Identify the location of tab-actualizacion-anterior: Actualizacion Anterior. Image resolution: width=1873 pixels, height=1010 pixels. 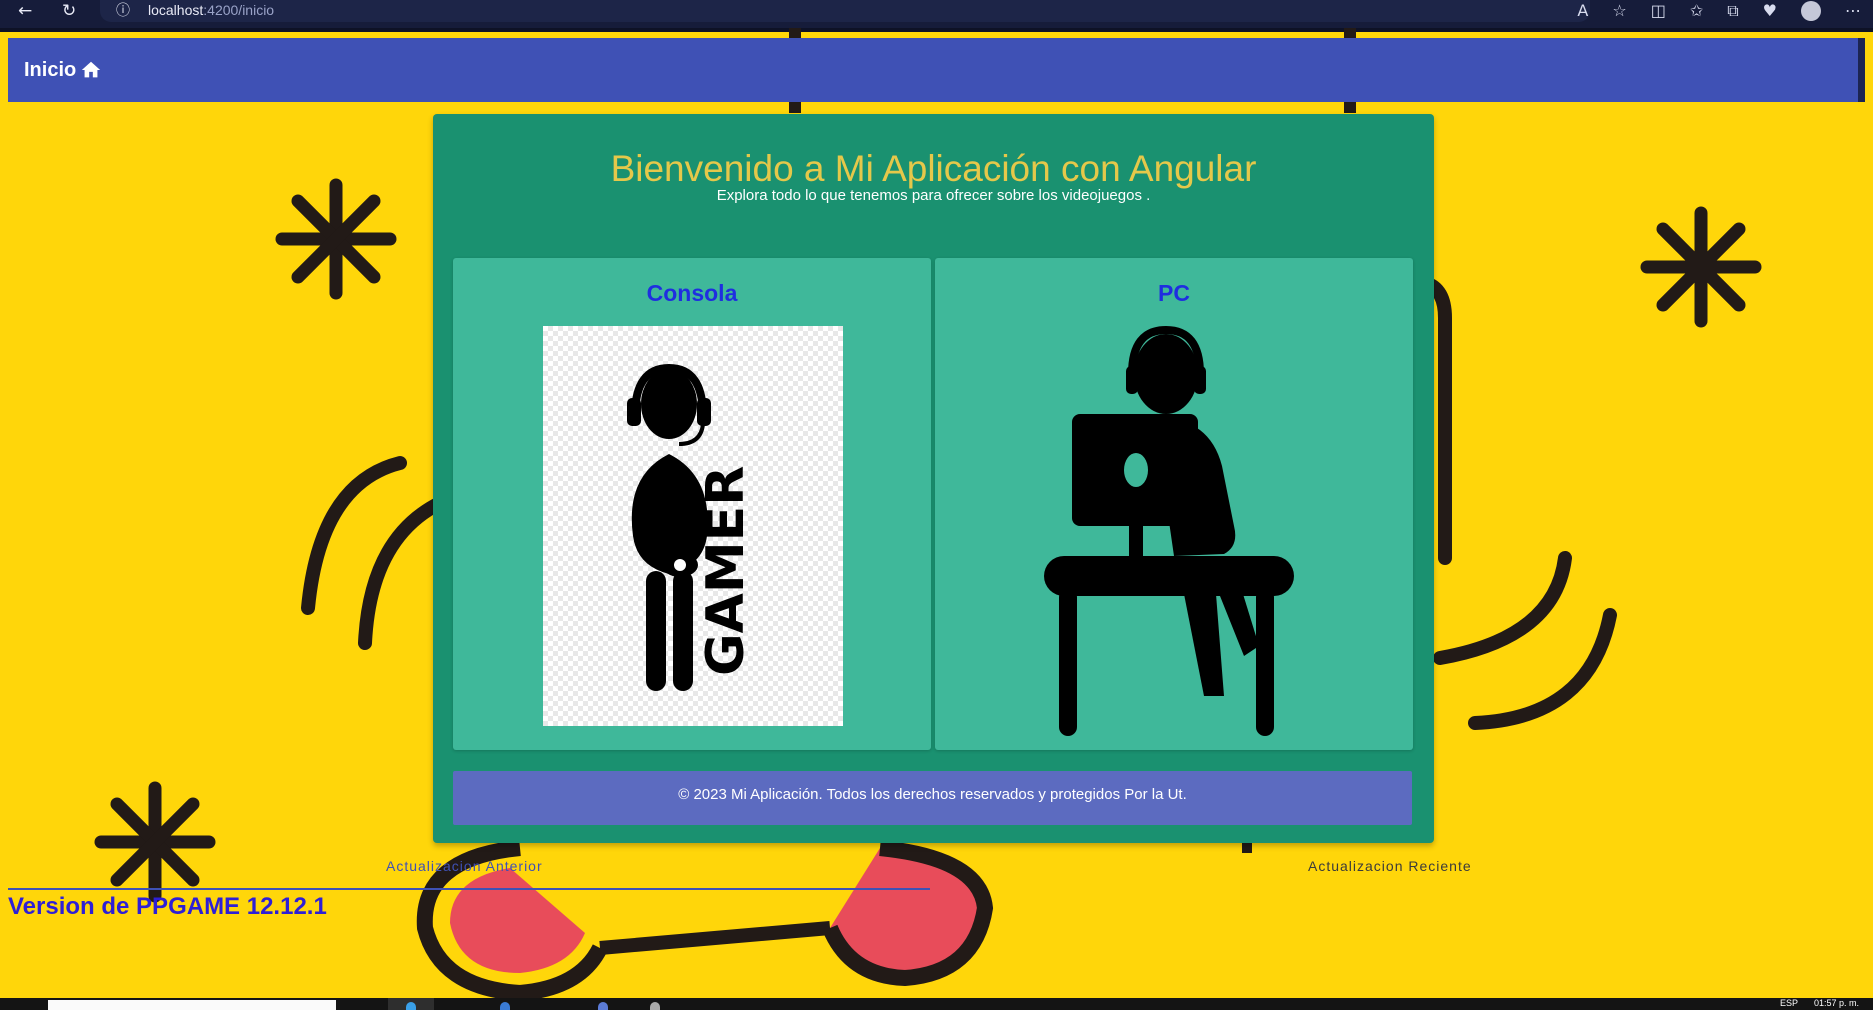
(464, 866).